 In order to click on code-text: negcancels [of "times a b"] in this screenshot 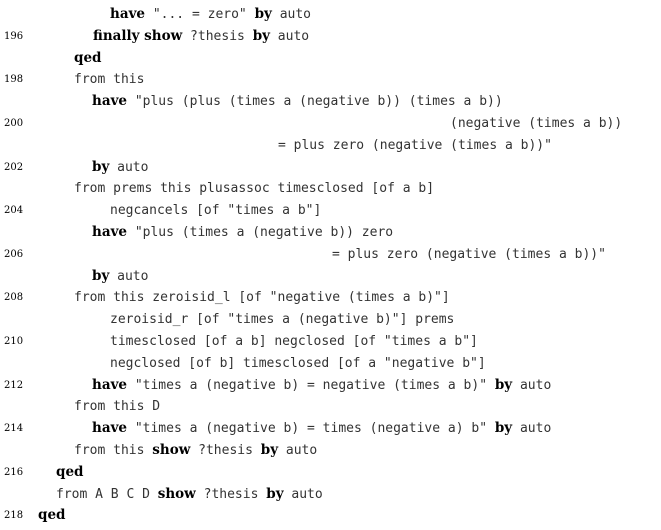, I will do `click(215, 211)`.